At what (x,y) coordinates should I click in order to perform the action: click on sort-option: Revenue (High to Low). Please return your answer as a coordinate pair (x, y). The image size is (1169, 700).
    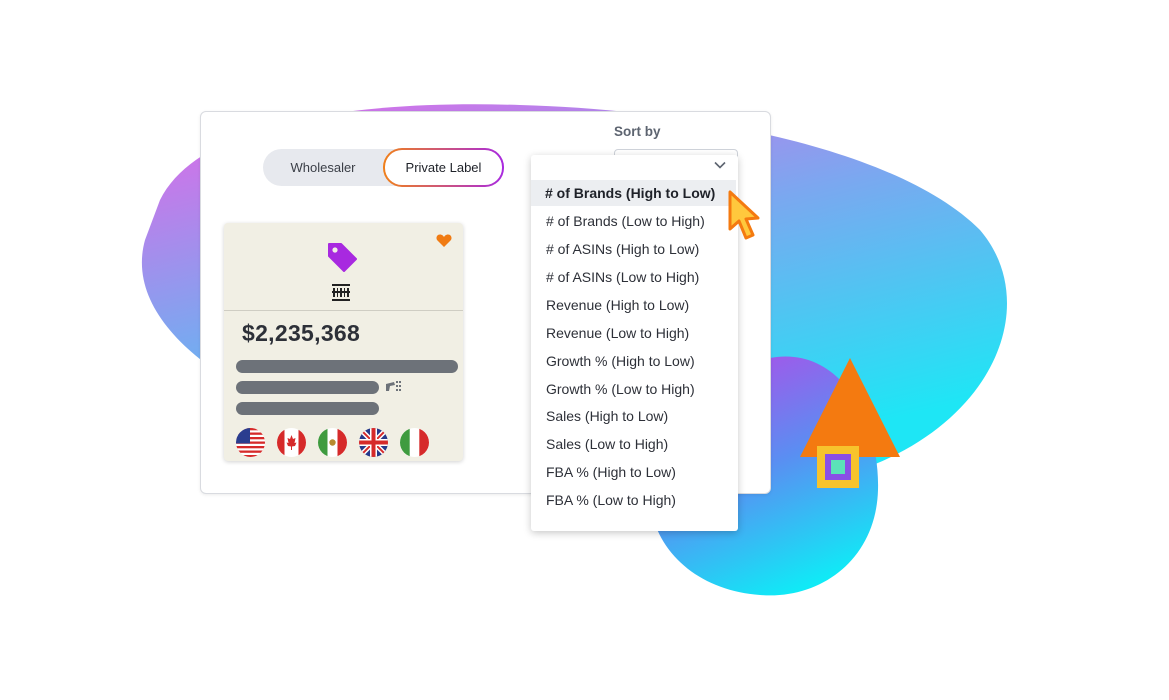
    Looking at the image, I should click on (633, 305).